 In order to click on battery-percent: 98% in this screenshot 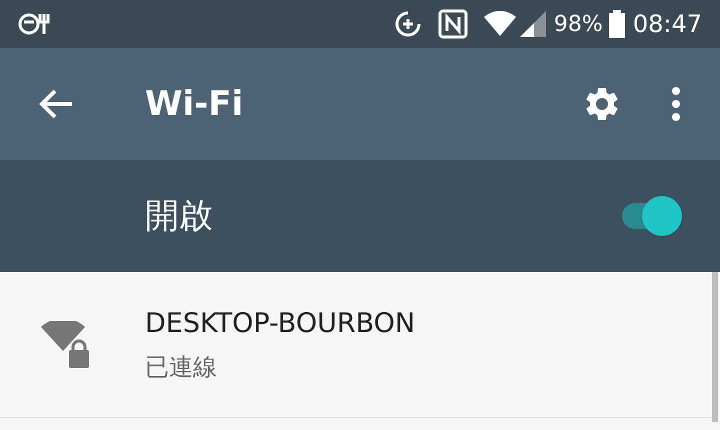, I will do `click(578, 24)`.